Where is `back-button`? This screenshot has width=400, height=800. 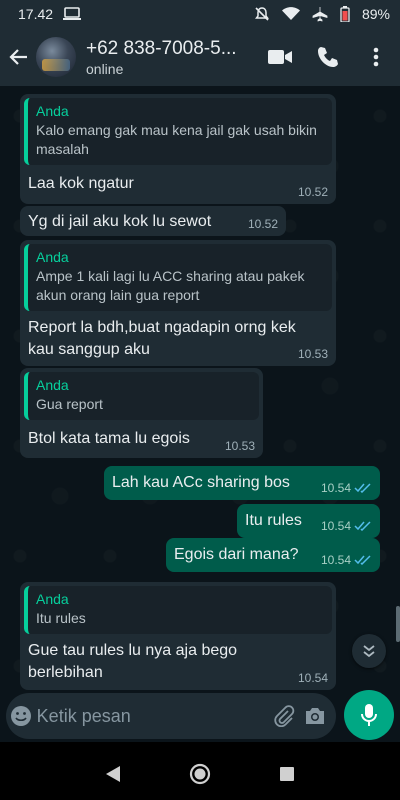
back-button is located at coordinates (19, 57).